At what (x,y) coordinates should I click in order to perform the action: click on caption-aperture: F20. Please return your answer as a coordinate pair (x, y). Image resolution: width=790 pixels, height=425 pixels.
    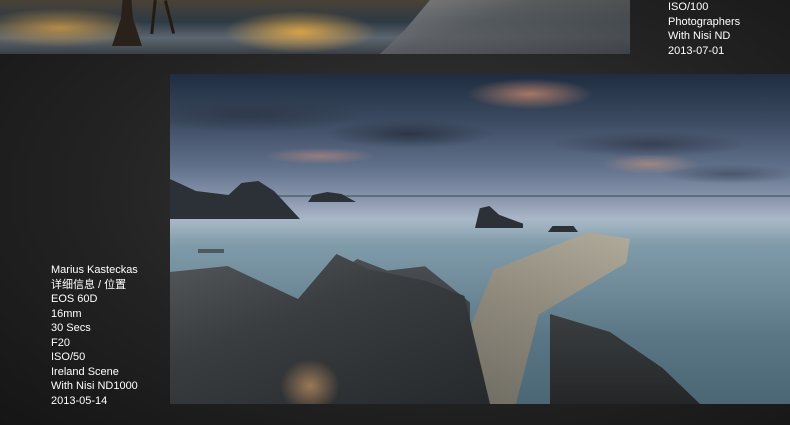
    Looking at the image, I should click on (60, 342).